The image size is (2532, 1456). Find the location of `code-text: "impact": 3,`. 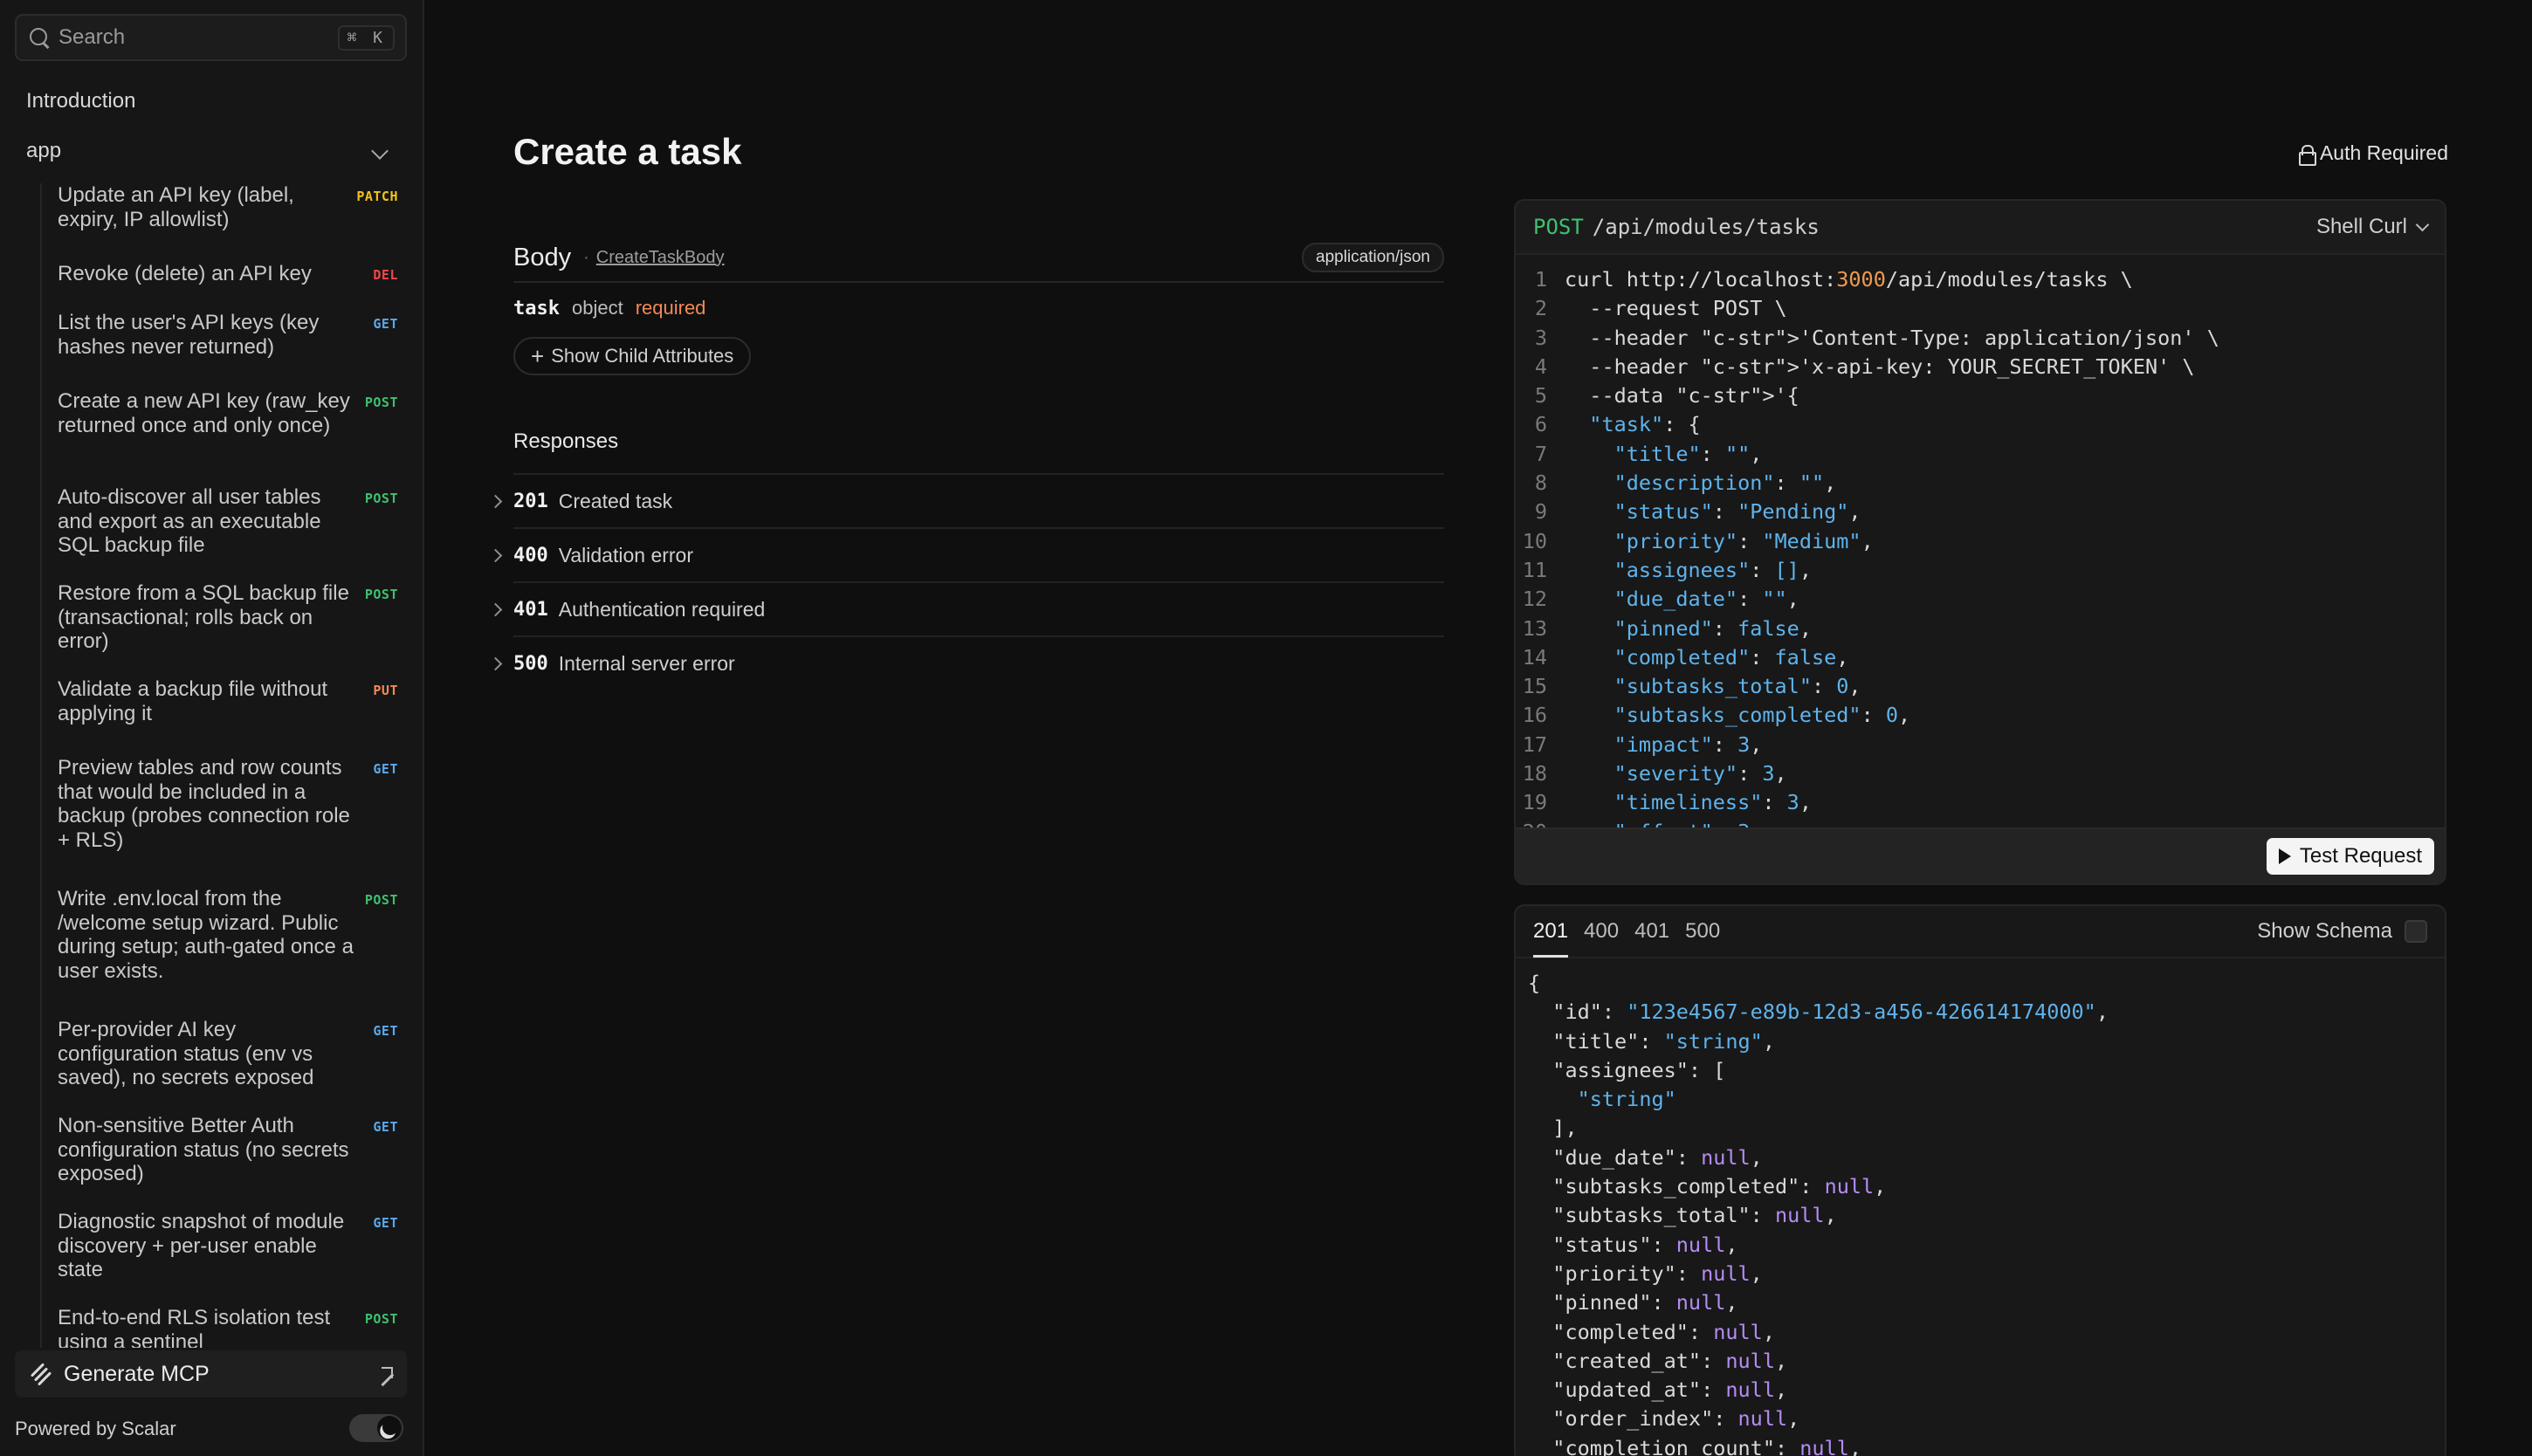

code-text: "impact": 3, is located at coordinates (1688, 744).